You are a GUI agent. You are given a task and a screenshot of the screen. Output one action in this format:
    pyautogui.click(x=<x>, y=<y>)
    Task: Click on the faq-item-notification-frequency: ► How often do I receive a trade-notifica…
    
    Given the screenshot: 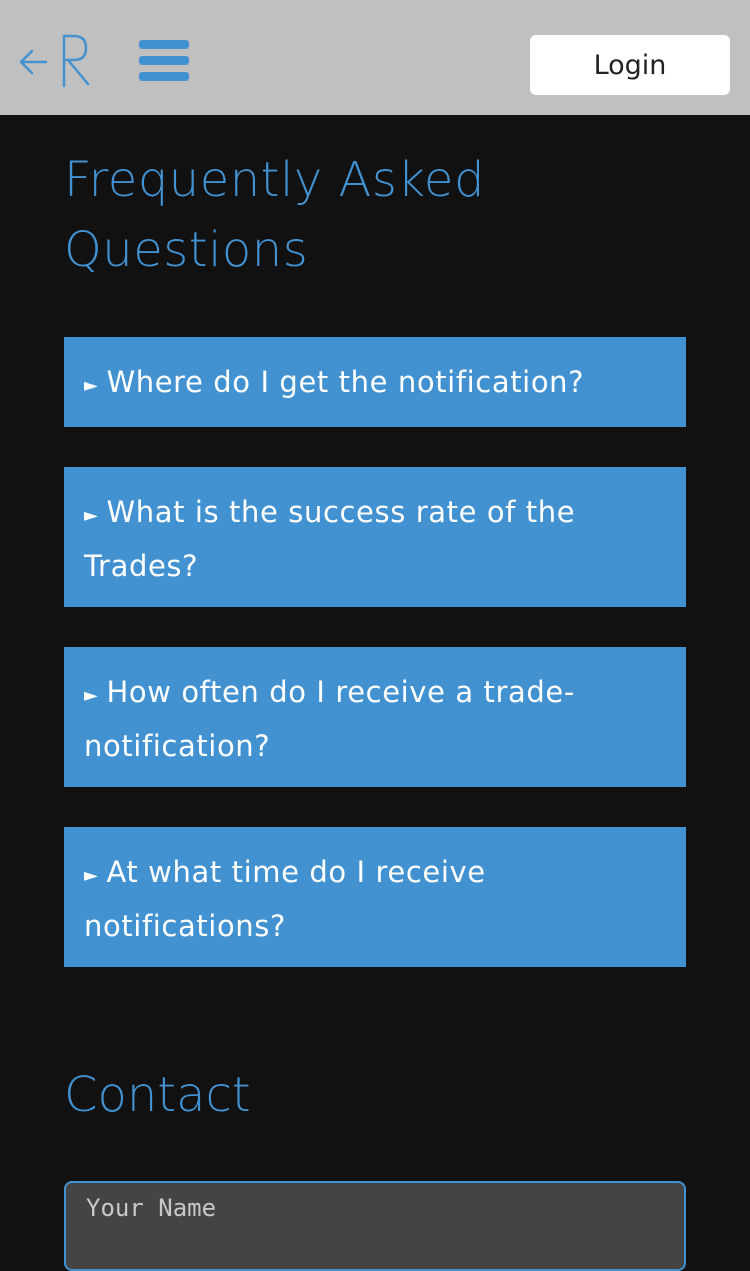 What is the action you would take?
    pyautogui.click(x=375, y=717)
    